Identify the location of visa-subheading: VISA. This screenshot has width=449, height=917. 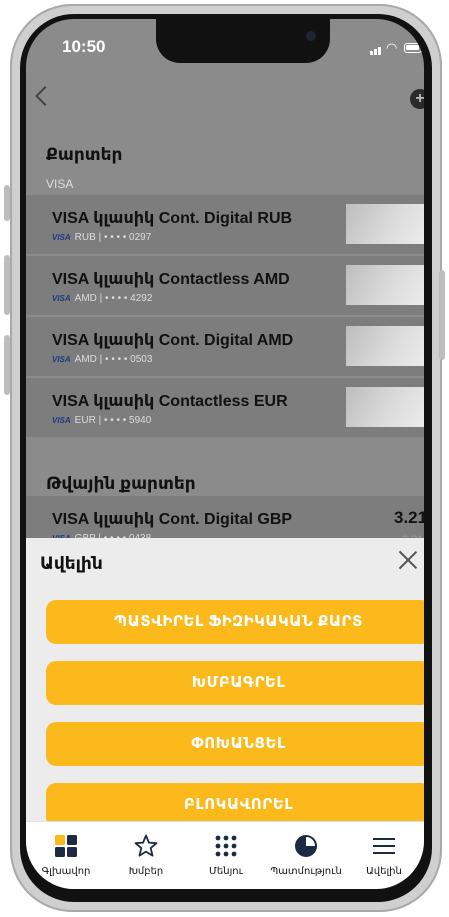
(60, 184).